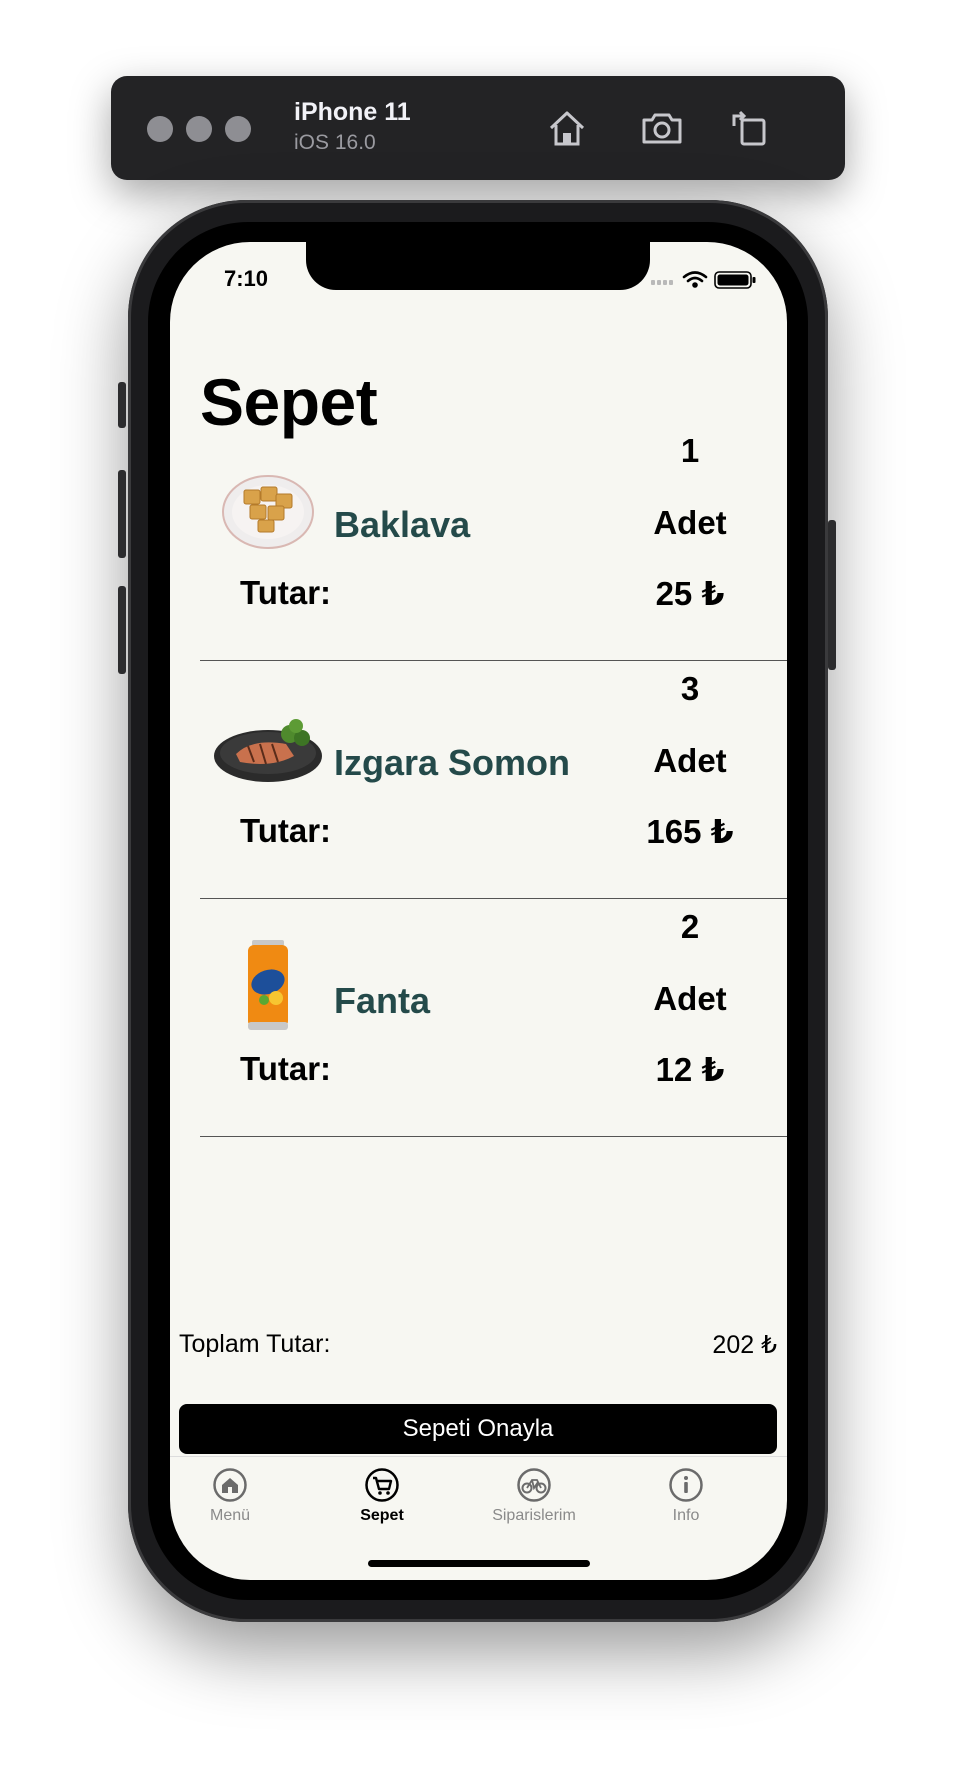 This screenshot has width=956, height=1770. Describe the element at coordinates (452, 762) in the screenshot. I see `item-name: Izgara Somon` at that location.